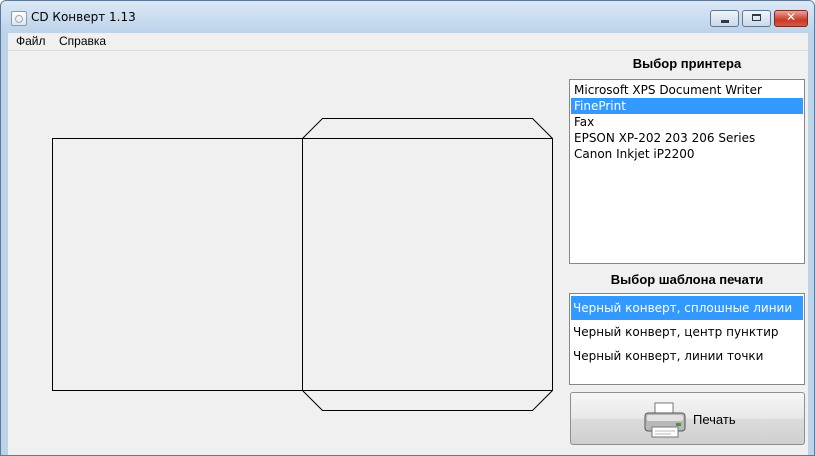 This screenshot has height=456, width=815. I want to click on minimize-button, so click(724, 18).